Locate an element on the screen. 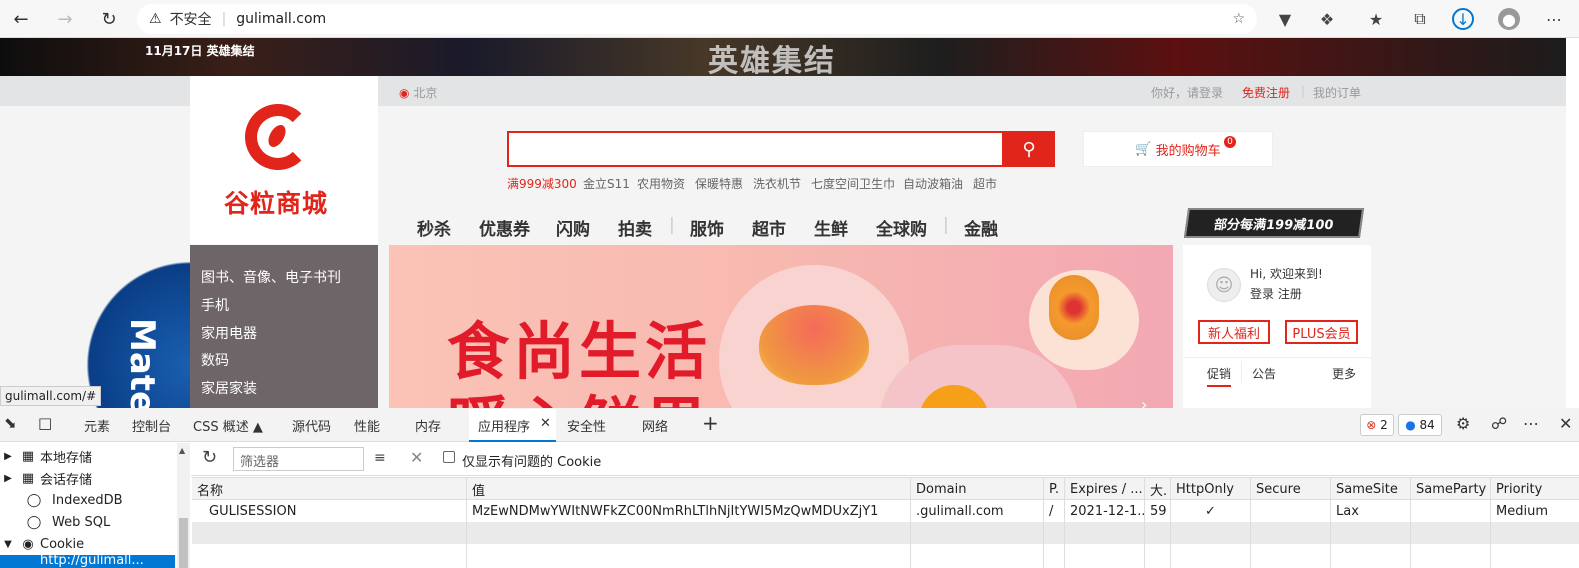  nav-item: 拍卖 is located at coordinates (635, 227).